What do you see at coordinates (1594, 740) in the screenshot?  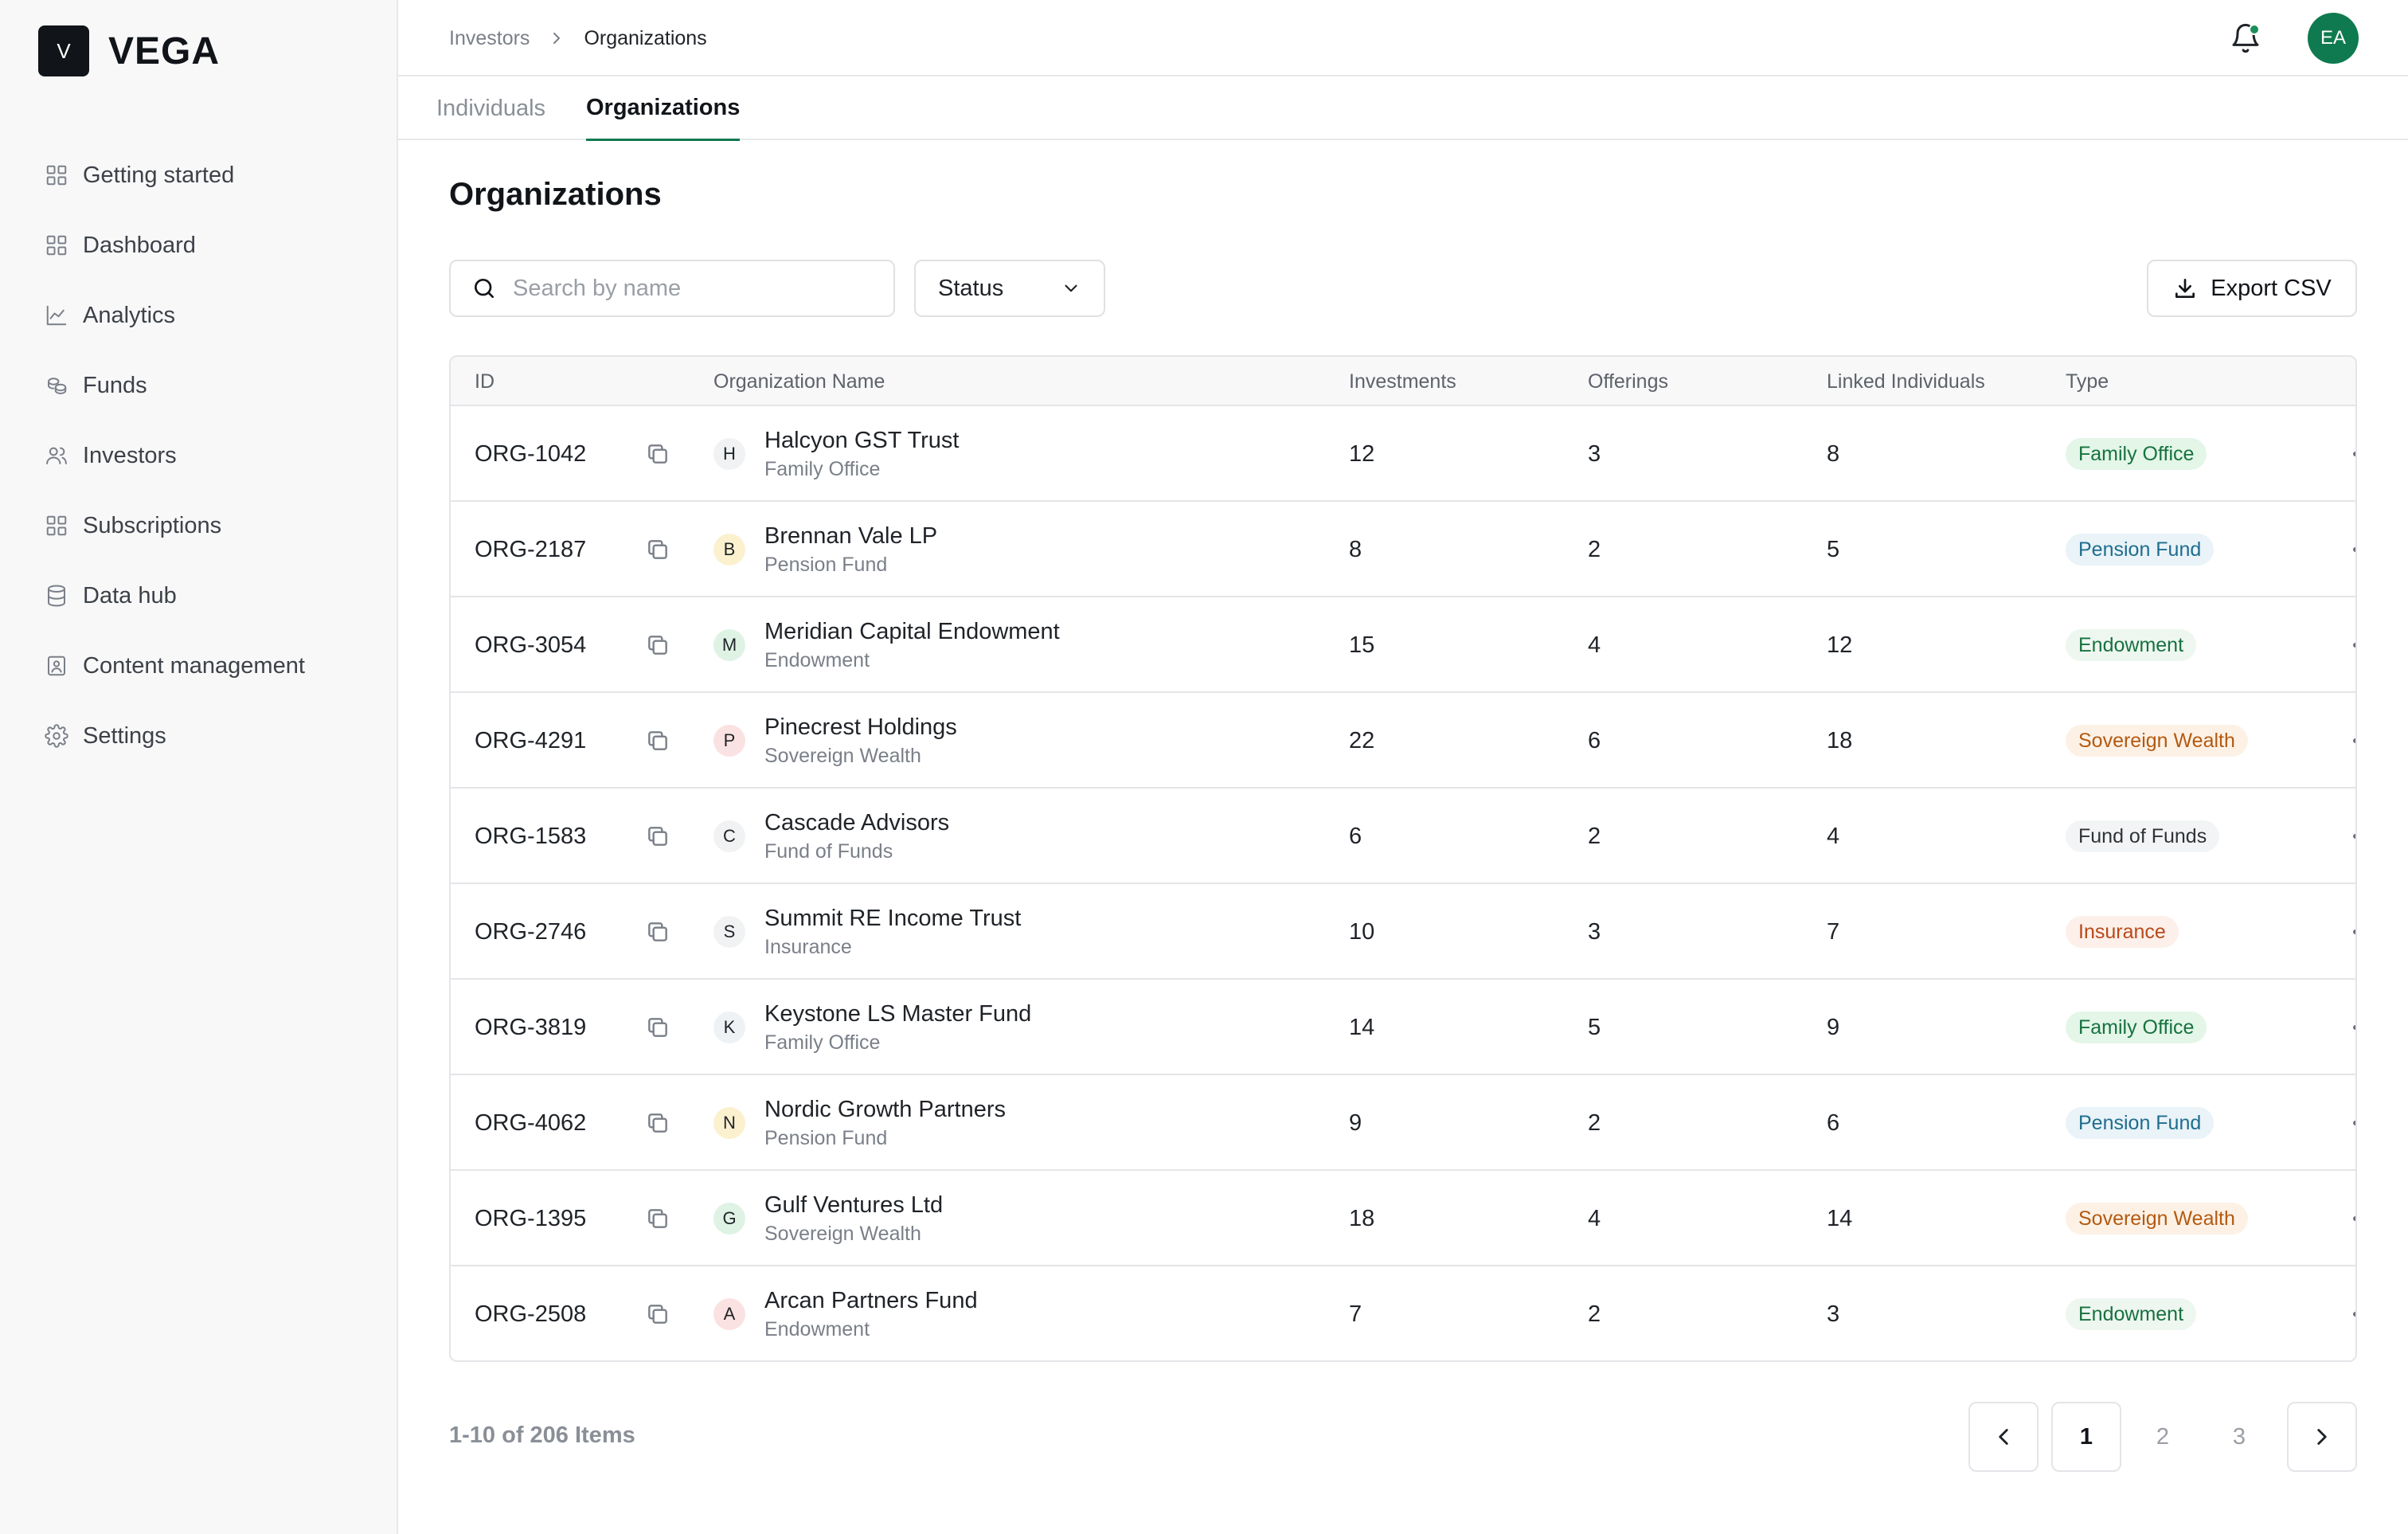 I see `offerings-count: 6` at bounding box center [1594, 740].